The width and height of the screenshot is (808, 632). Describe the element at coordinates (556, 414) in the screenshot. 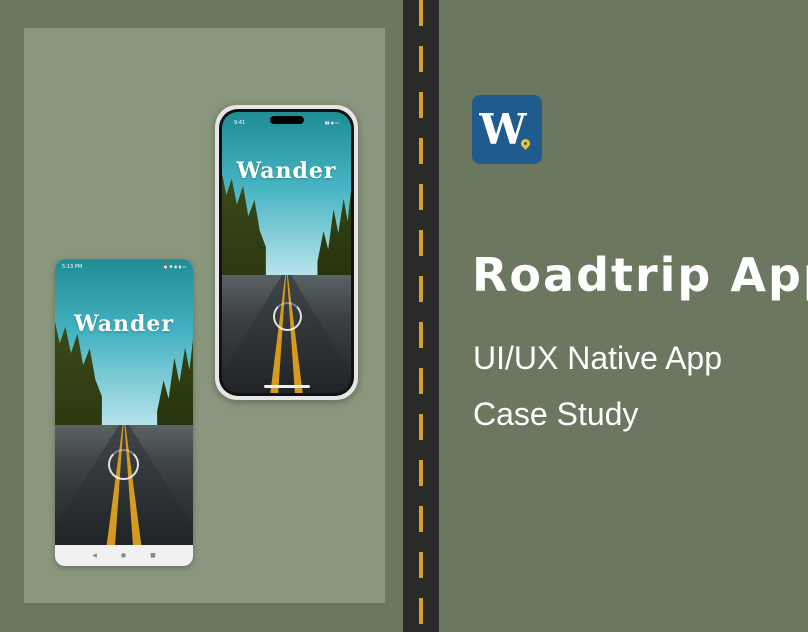

I see `subtitle-line-2: Case Study` at that location.